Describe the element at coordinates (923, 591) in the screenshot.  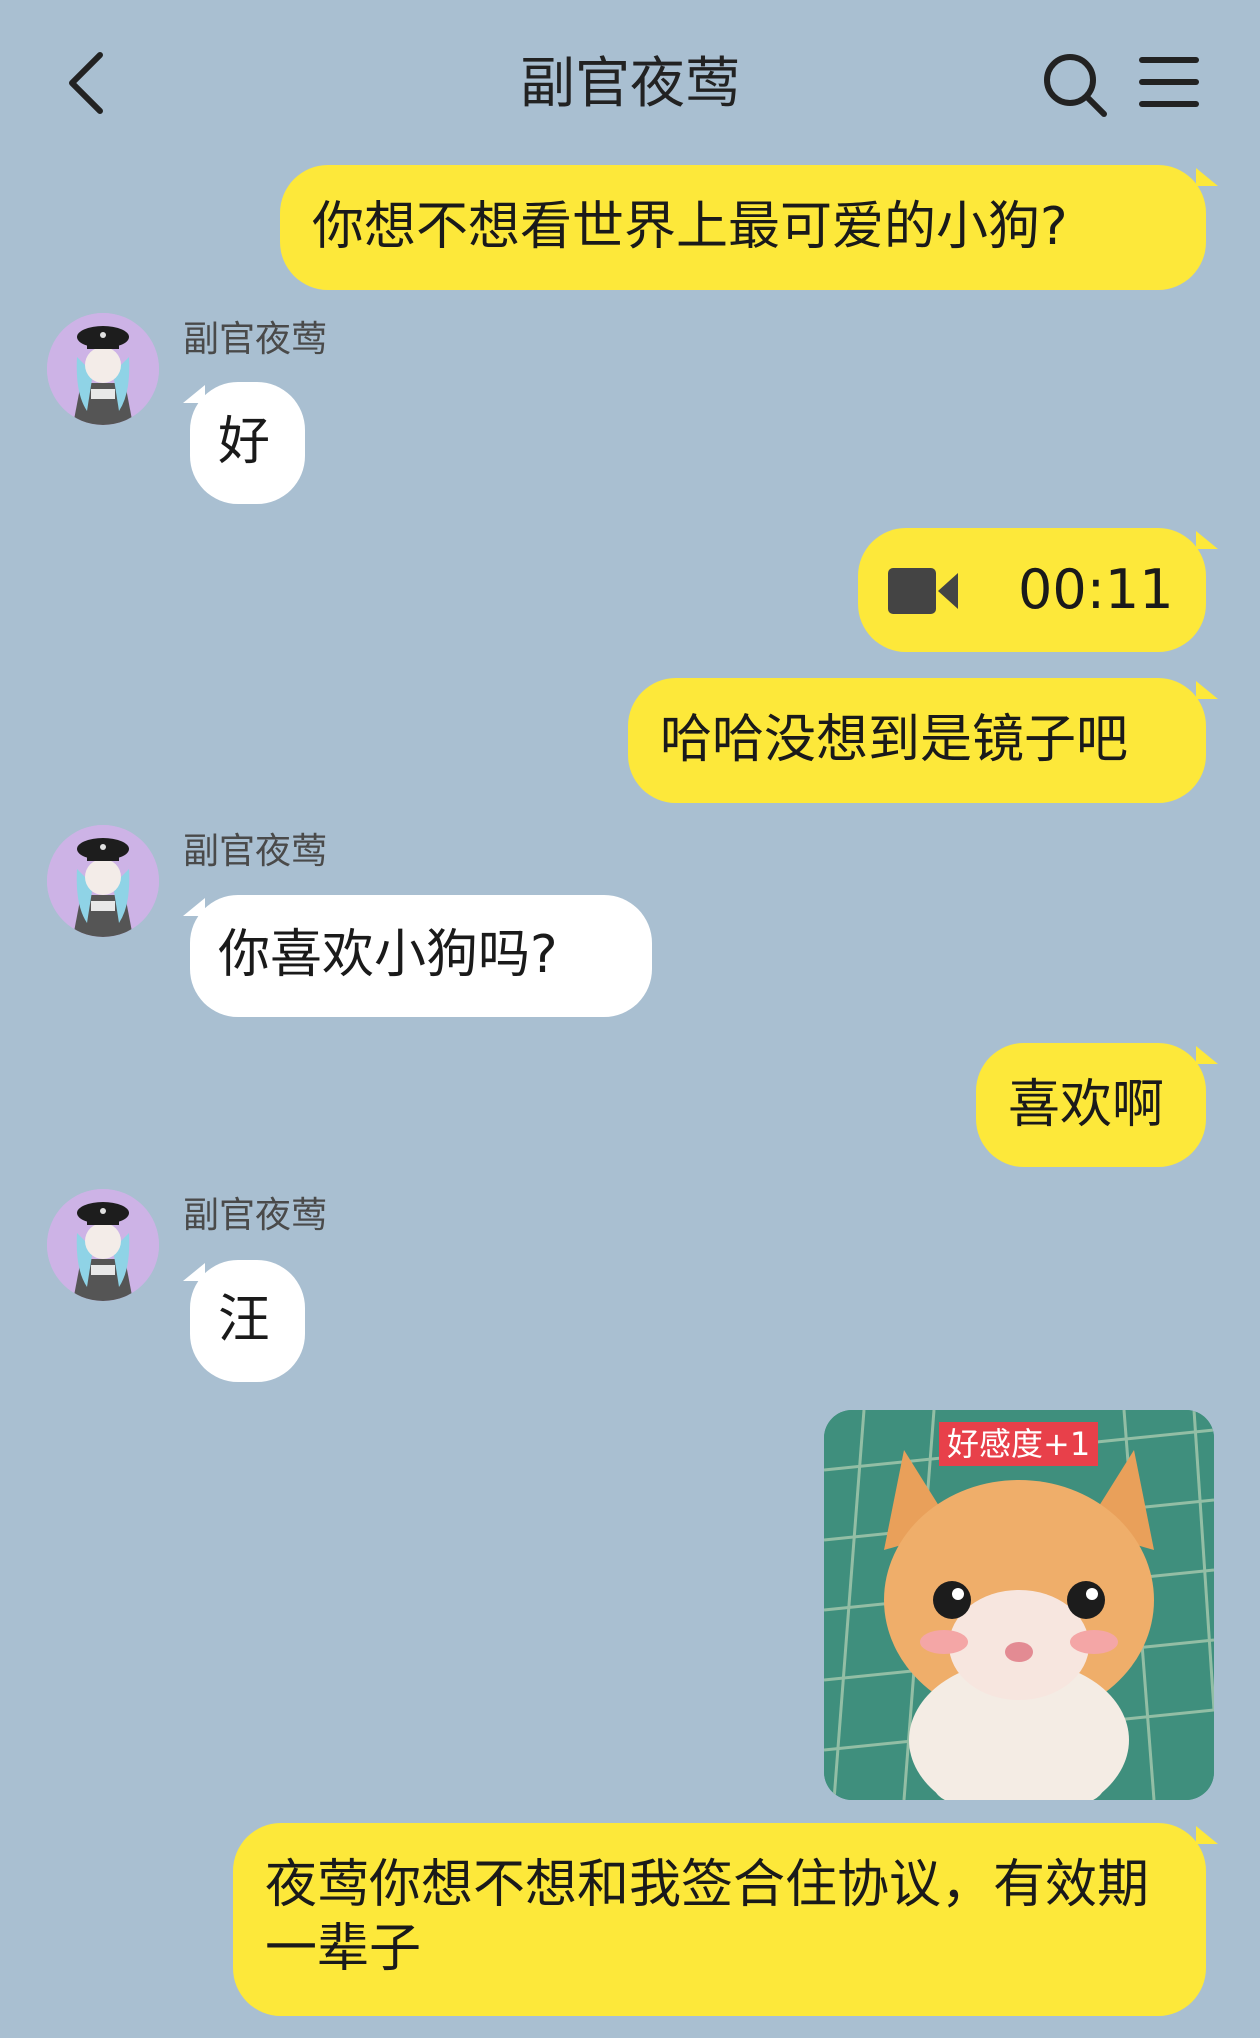
I see `video-camera-icon` at that location.